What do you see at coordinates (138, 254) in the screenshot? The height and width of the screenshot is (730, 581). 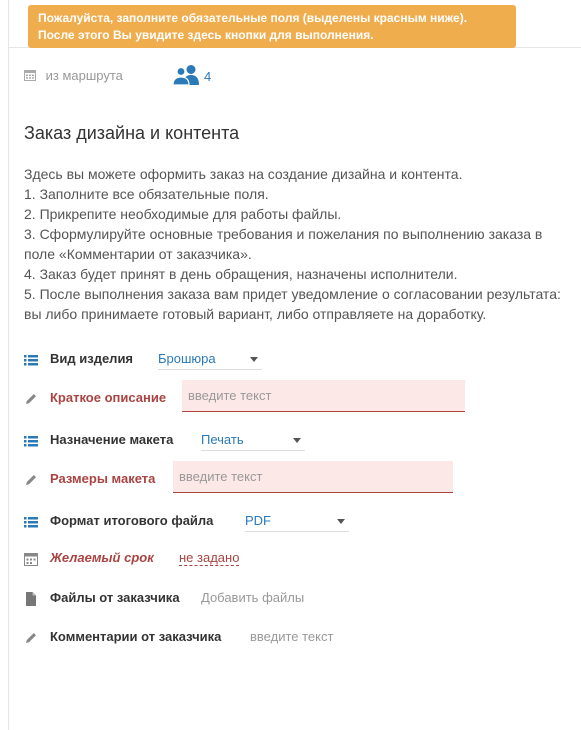 I see `instruction-line: поле «Комментарии от заказчика».` at bounding box center [138, 254].